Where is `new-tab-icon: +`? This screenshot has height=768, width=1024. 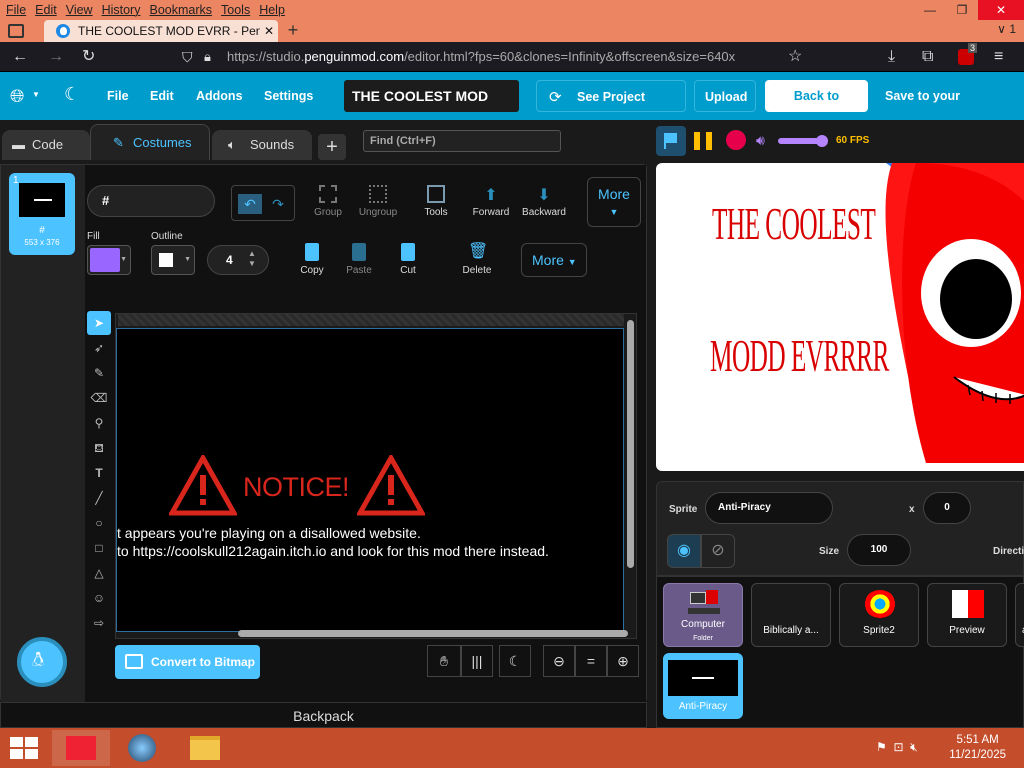
new-tab-icon: + is located at coordinates (293, 30).